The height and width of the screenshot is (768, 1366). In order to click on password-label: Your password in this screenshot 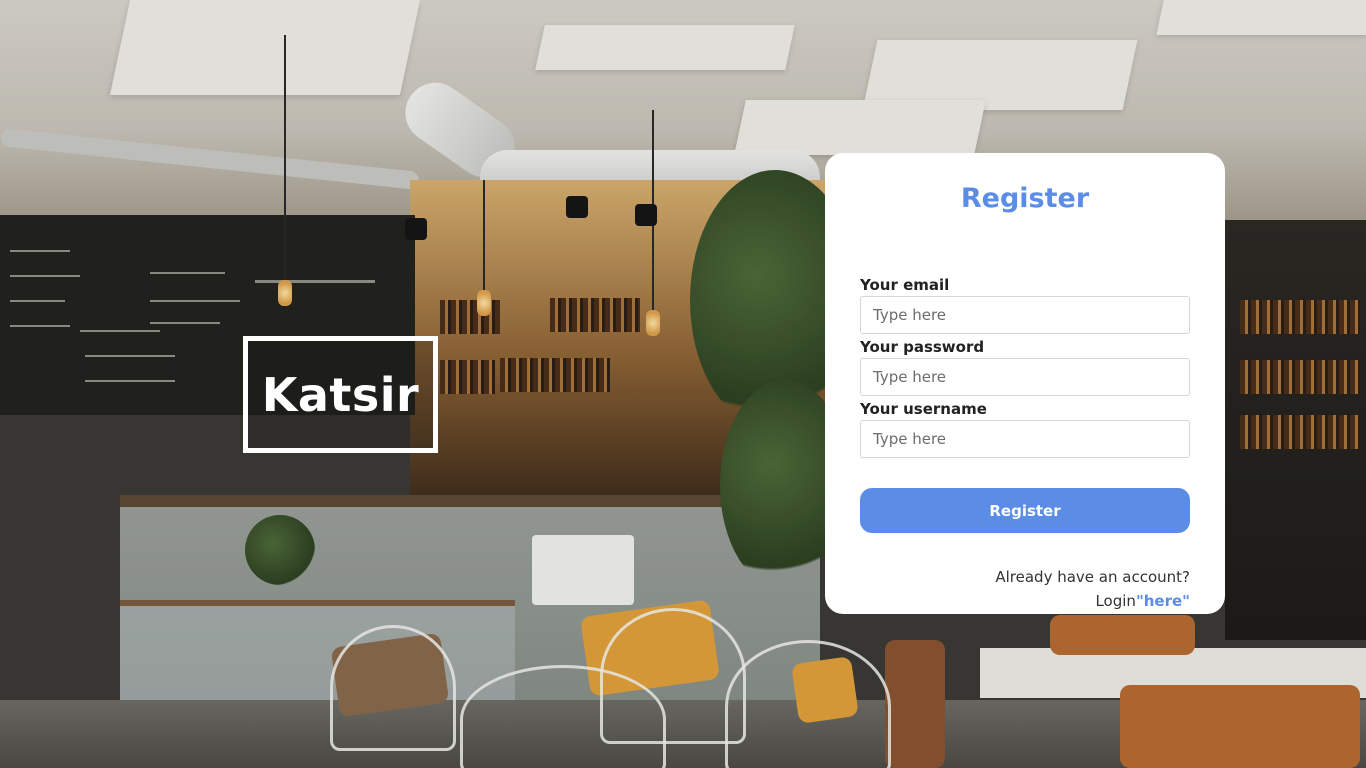, I will do `click(922, 347)`.